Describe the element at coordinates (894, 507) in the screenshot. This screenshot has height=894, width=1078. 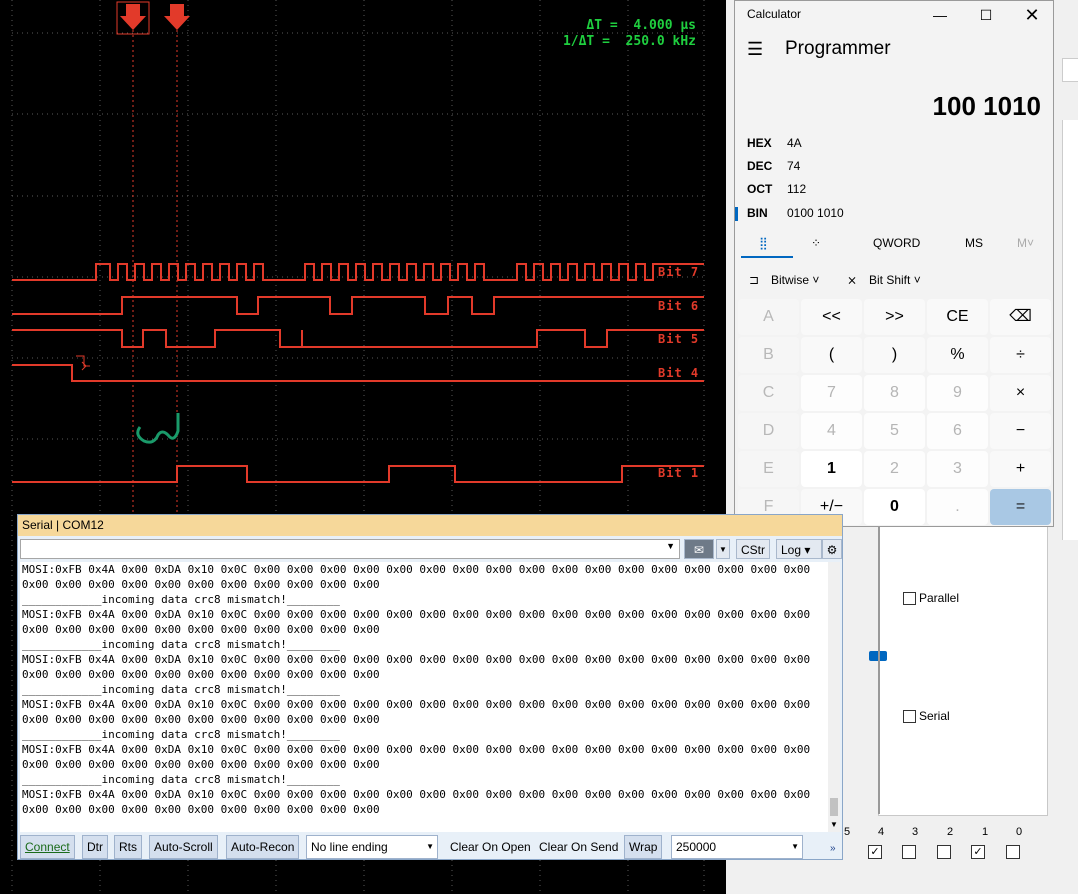
I see `key-0: 0` at that location.